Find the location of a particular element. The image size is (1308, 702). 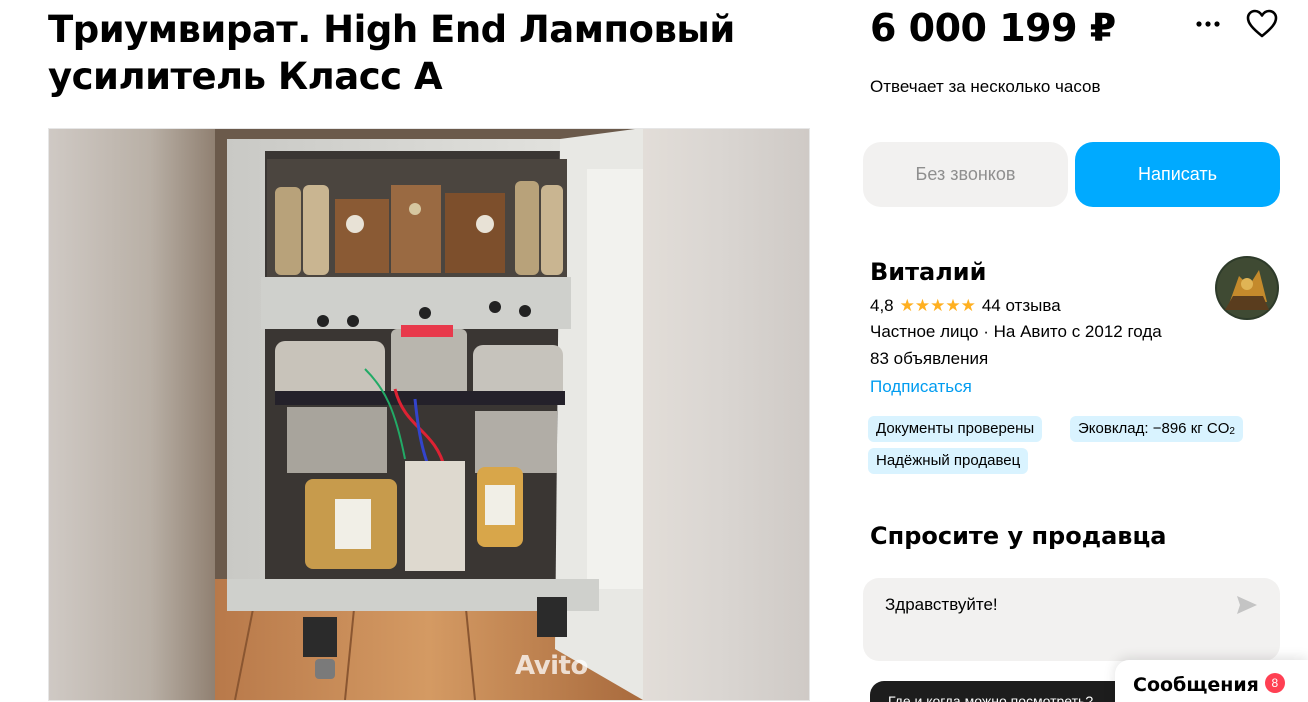

messages-count-badge: 8 is located at coordinates (1274, 683).